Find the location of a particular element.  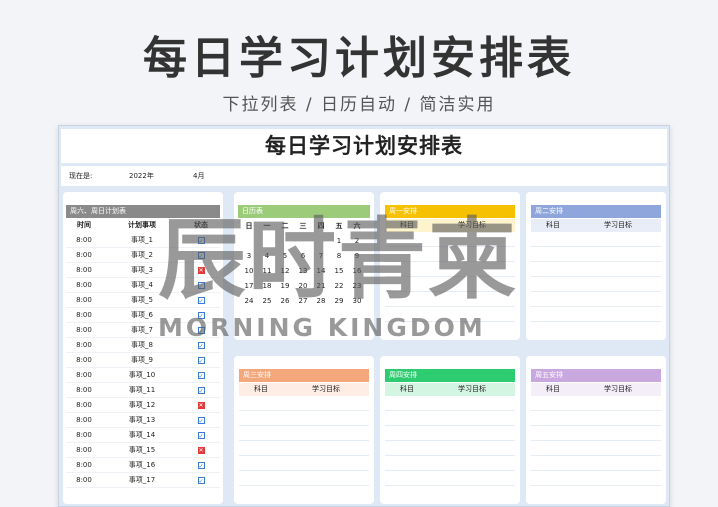

calendar-day: 12 is located at coordinates (285, 271).